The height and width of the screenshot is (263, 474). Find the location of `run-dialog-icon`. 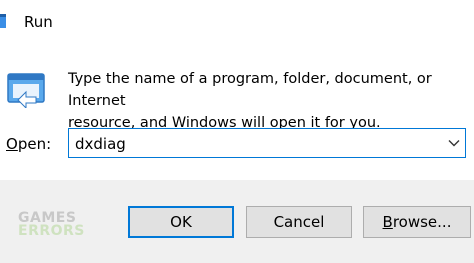

run-dialog-icon is located at coordinates (3, 21).